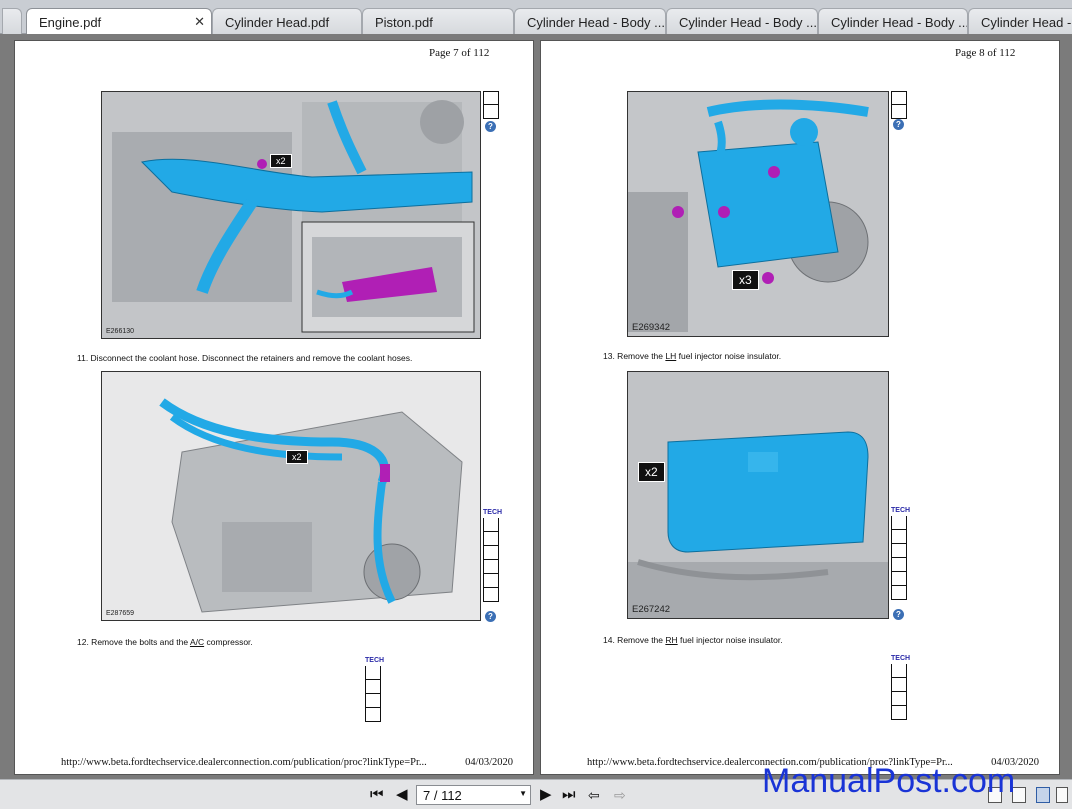 The width and height of the screenshot is (1072, 809). I want to click on tab-label: Cylinder Head - B, so click(1026, 22).